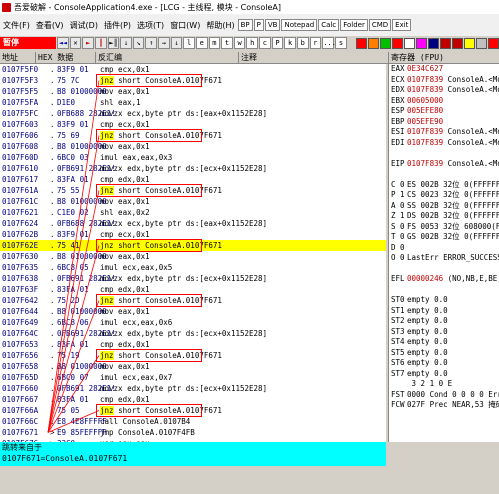  I want to click on register-line: 3 2 1 0 E, so click(444, 384).